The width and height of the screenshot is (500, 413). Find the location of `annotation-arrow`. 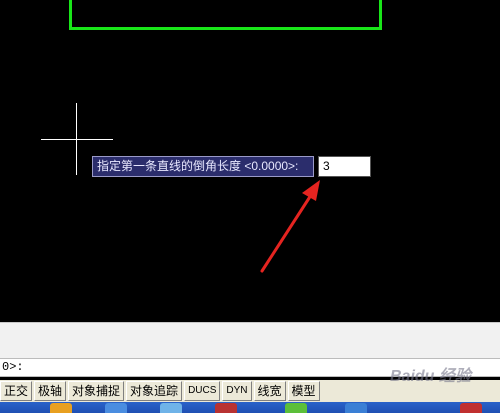

annotation-arrow is located at coordinates (290, 226).